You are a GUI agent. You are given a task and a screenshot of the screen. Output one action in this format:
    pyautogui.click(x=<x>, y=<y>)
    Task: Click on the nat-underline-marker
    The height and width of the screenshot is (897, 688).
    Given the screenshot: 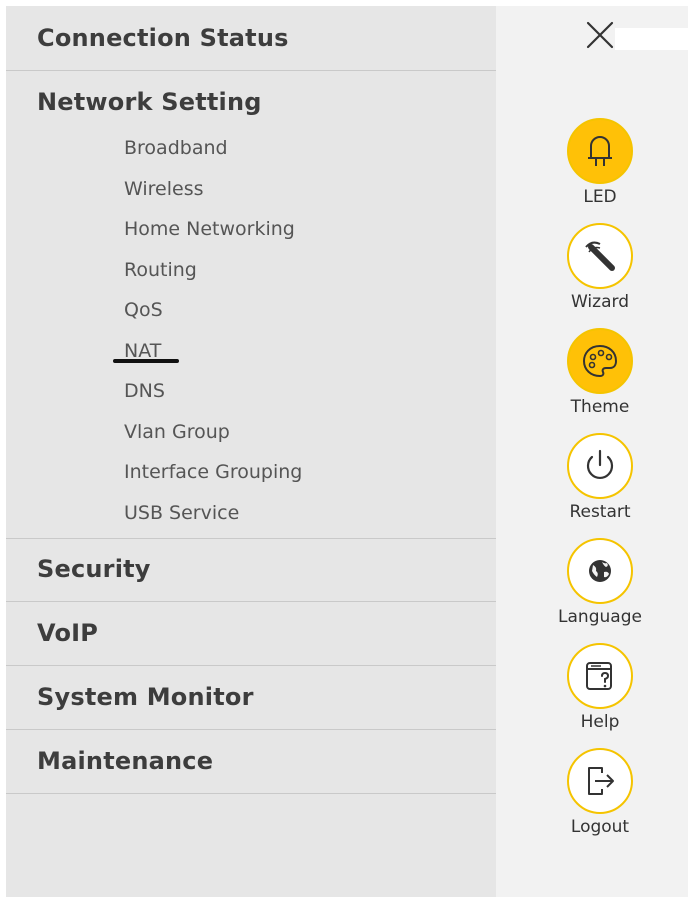 What is the action you would take?
    pyautogui.click(x=146, y=361)
    